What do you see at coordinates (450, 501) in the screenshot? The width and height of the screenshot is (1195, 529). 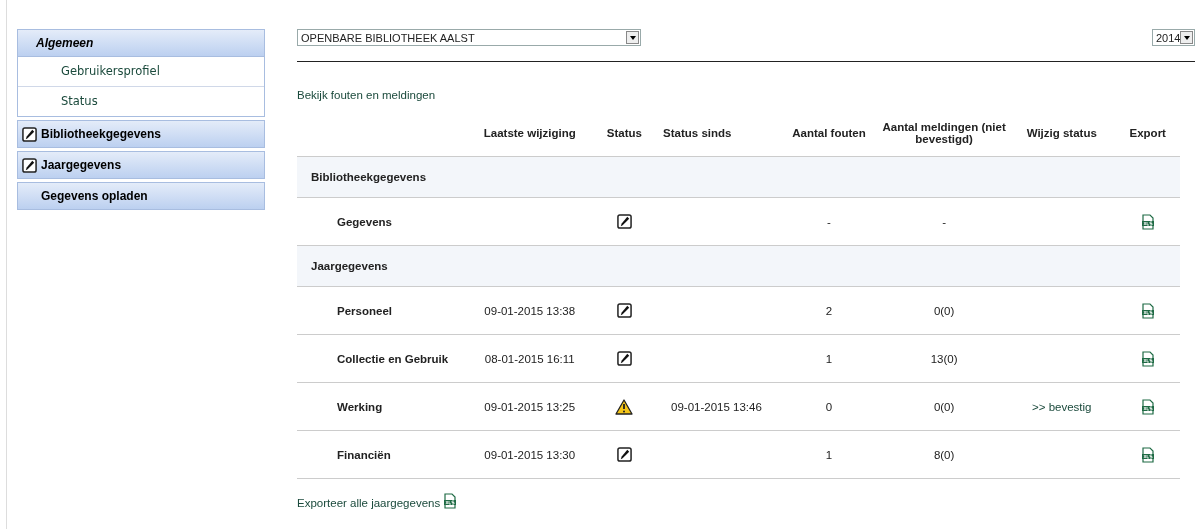 I see `xls-icon` at bounding box center [450, 501].